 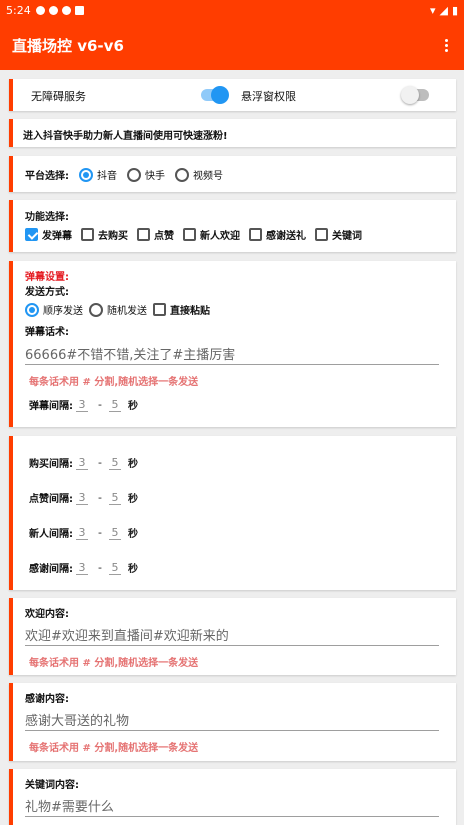 I want to click on notice-card: 进入抖音快手助力新人直播间使用可快速涨粉!, so click(x=232, y=133).